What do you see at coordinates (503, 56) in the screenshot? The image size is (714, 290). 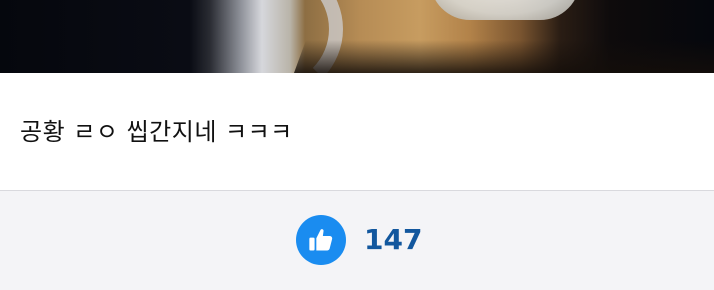 I see `thumbnail-image-detail` at bounding box center [503, 56].